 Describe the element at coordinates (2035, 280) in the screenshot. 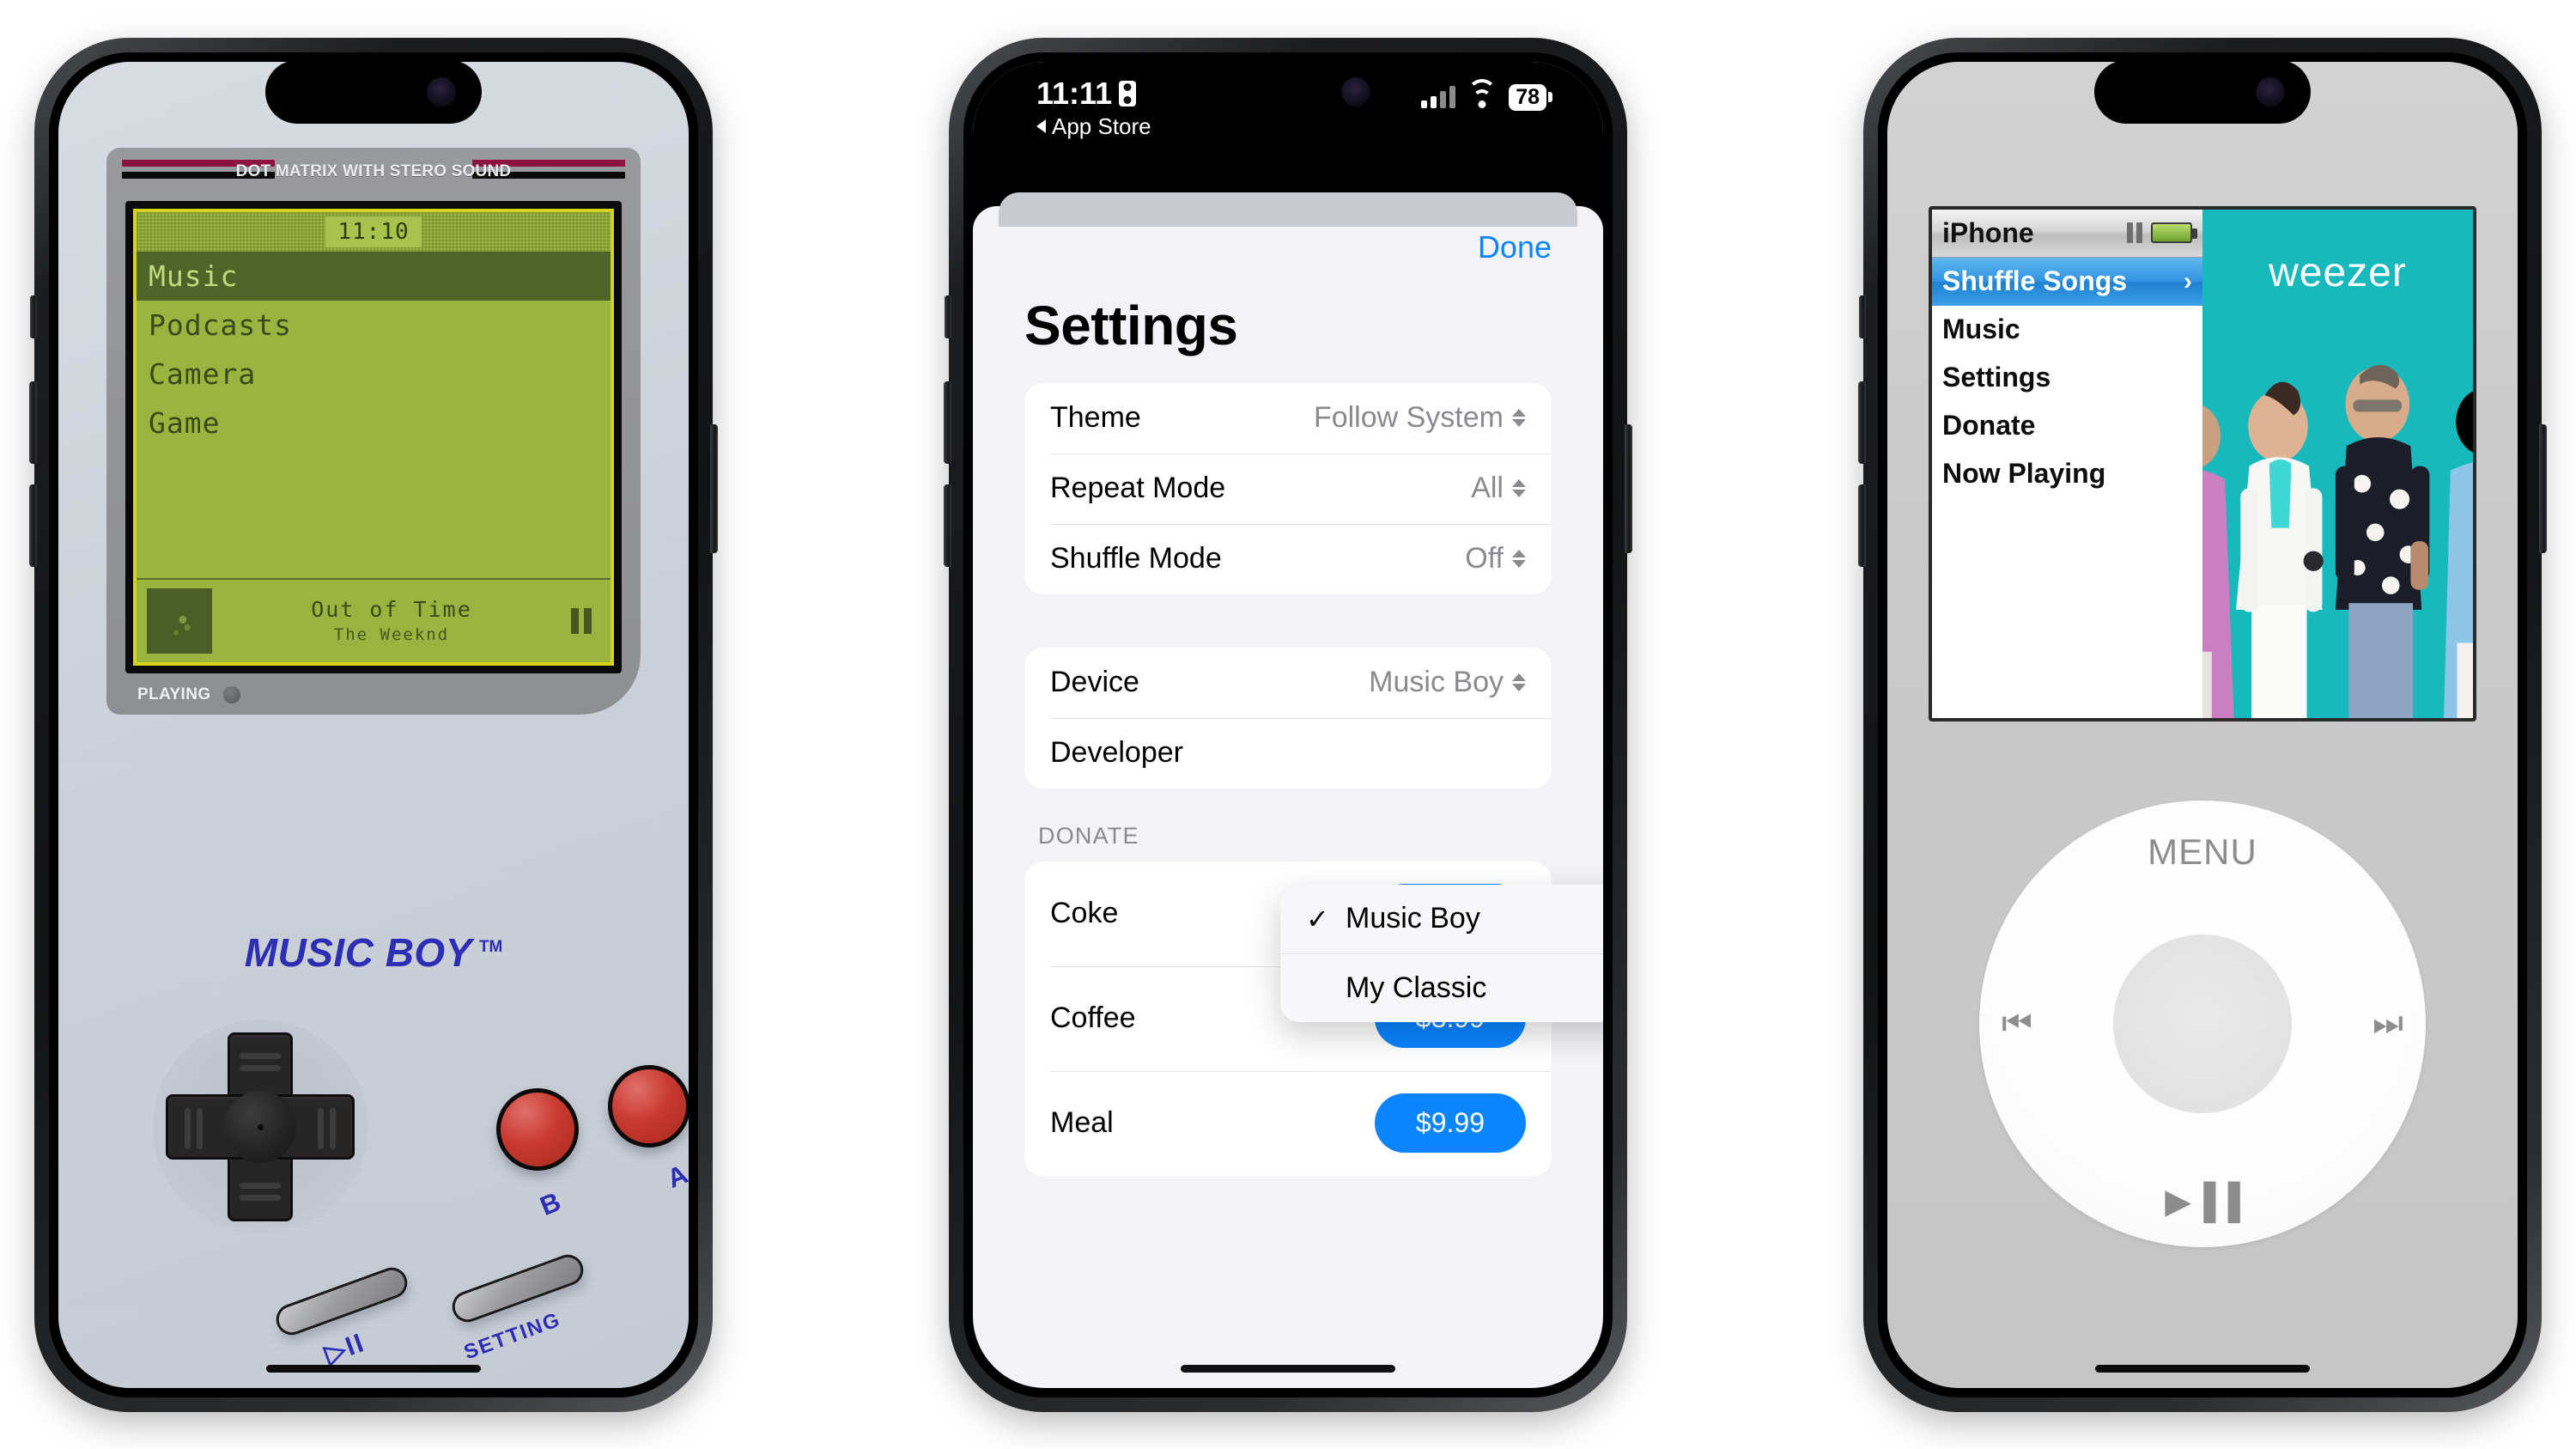

I see `ipod-item-label: Shuffle Songs` at that location.